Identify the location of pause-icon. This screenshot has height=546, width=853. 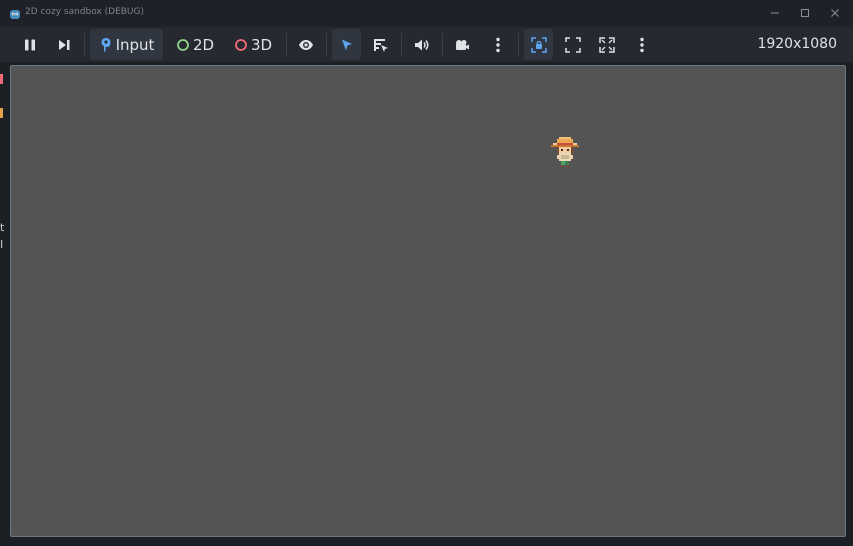
(30, 44).